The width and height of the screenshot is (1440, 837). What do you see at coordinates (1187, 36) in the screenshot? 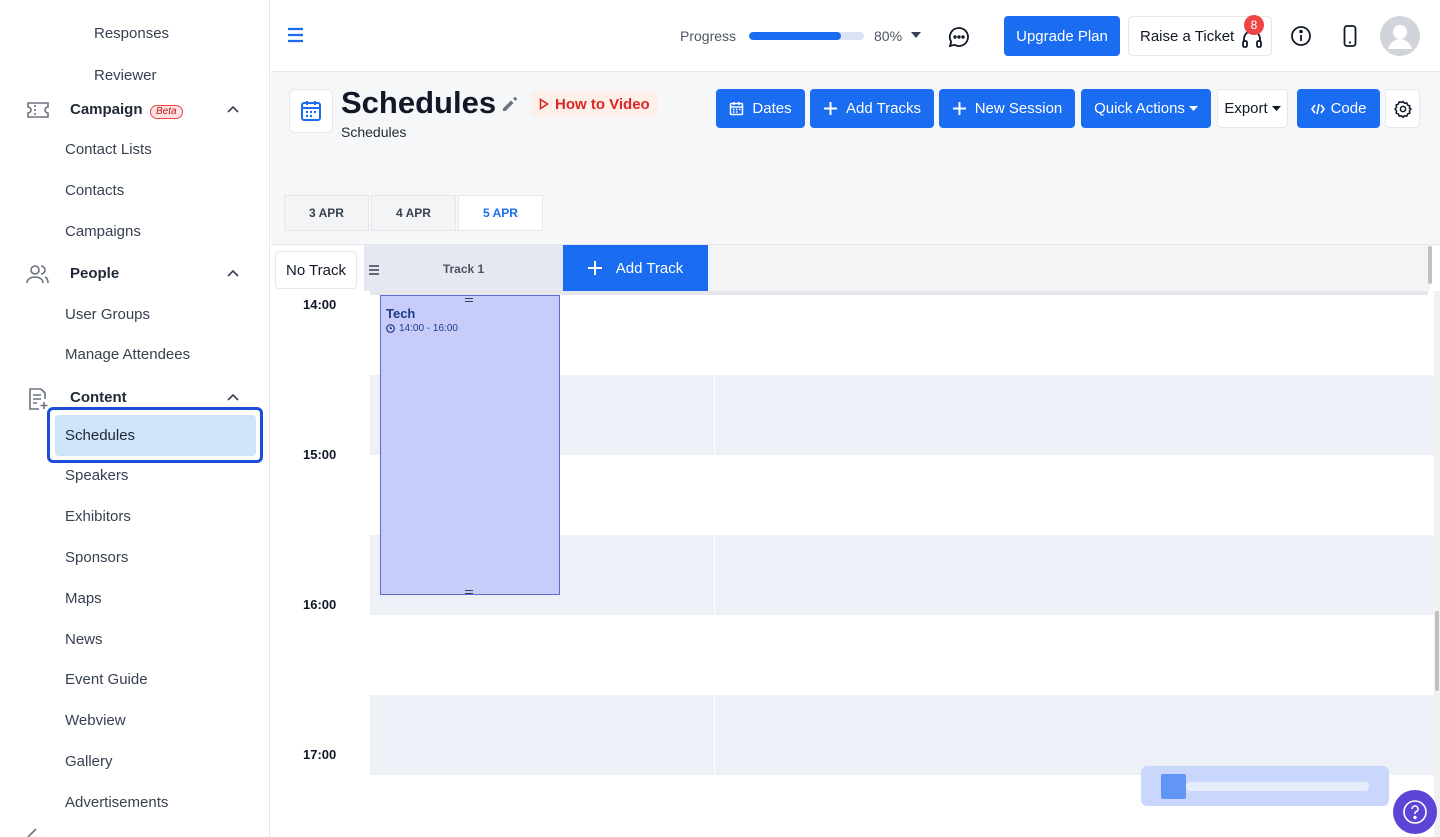
I see `raise-ticket-label: Raise a Ticket` at bounding box center [1187, 36].